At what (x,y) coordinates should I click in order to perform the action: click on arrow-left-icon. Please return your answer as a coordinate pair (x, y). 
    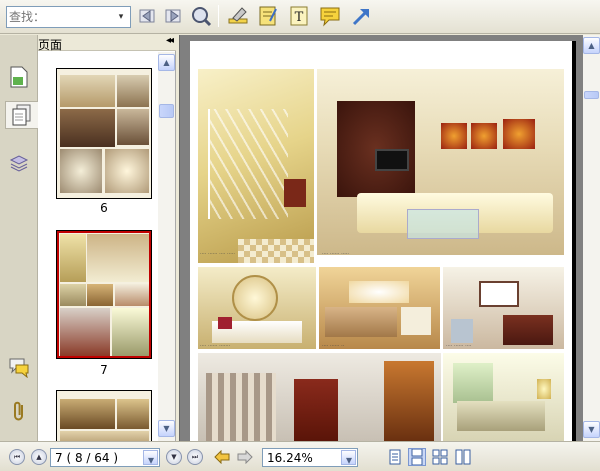
    Looking at the image, I should click on (222, 457).